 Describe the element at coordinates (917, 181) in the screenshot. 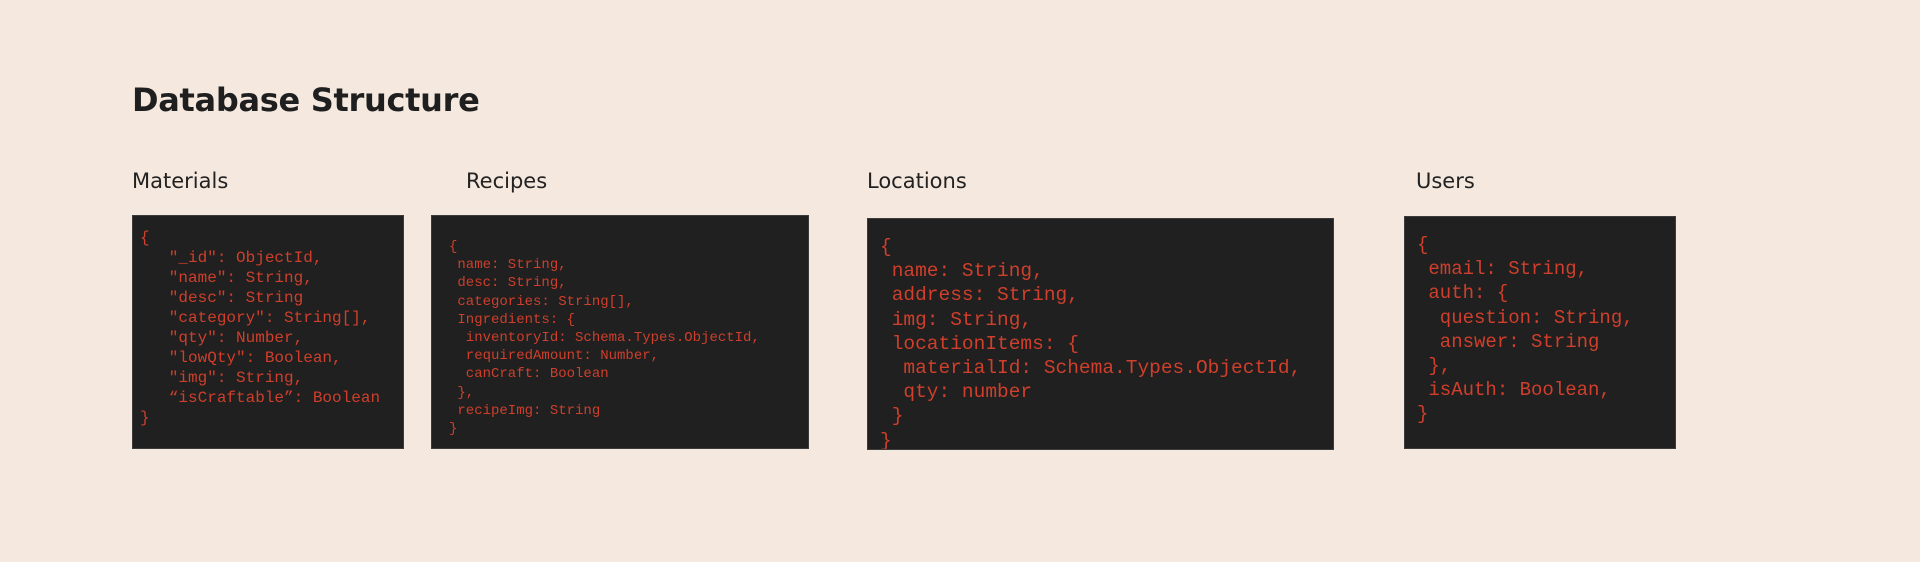

I see `locations-label: Locations` at that location.